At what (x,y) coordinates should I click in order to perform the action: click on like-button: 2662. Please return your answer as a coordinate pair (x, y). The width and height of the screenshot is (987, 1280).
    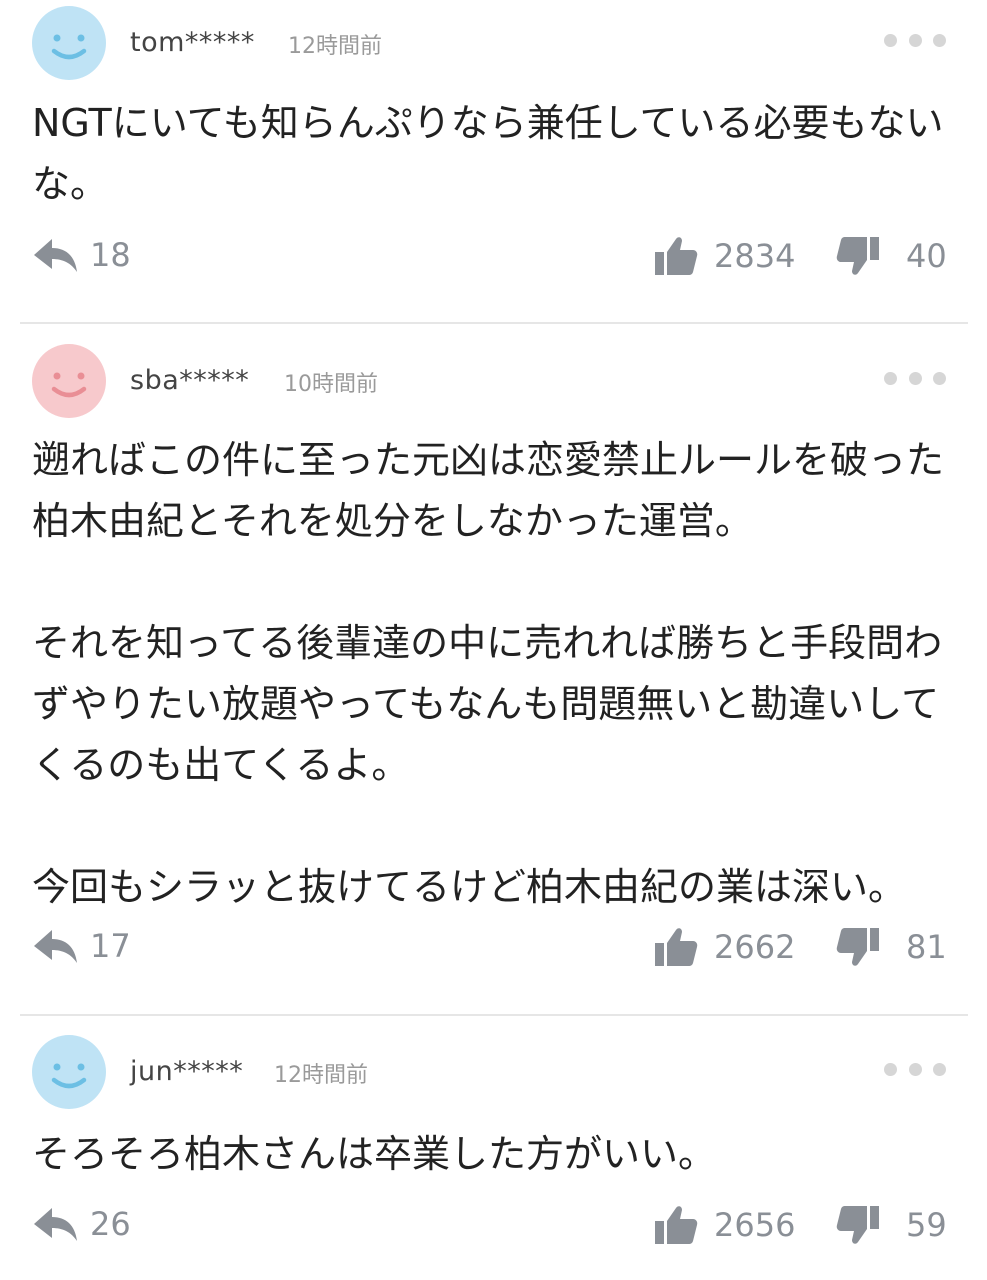
    Looking at the image, I should click on (724, 947).